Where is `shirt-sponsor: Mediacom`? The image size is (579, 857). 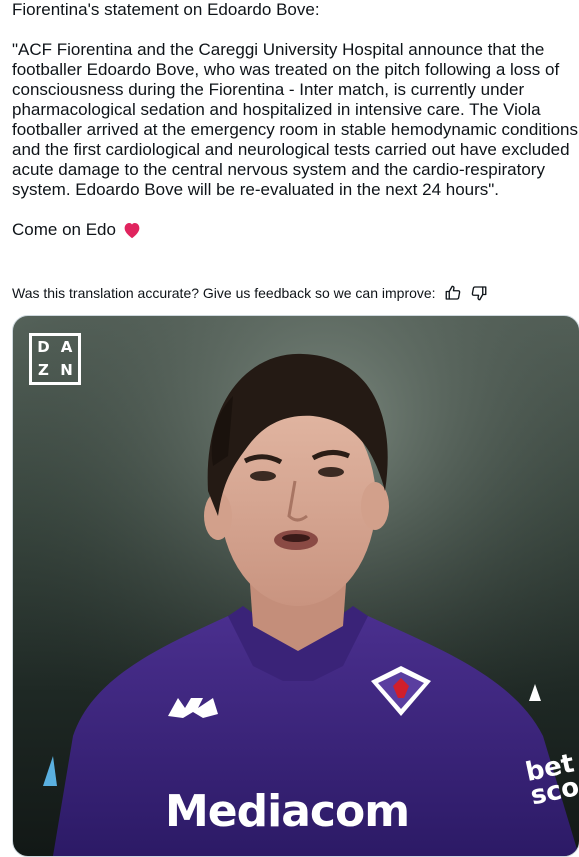 shirt-sponsor: Mediacom is located at coordinates (287, 811).